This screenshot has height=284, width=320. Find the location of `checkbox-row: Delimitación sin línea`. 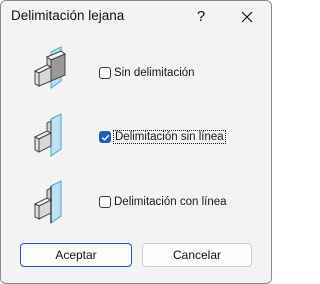

checkbox-row: Delimitación sin línea is located at coordinates (162, 137).